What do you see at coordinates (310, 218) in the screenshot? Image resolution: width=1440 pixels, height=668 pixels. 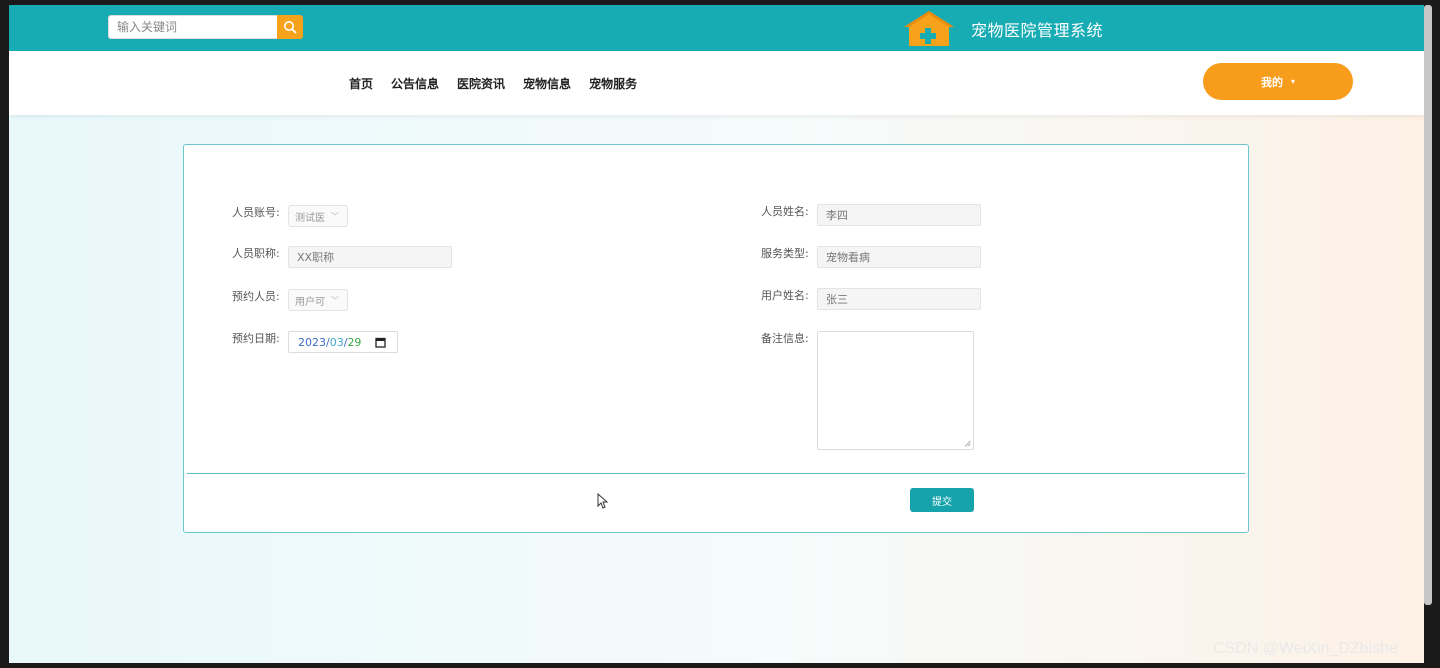 I see `staff-account-value: 测试医` at bounding box center [310, 218].